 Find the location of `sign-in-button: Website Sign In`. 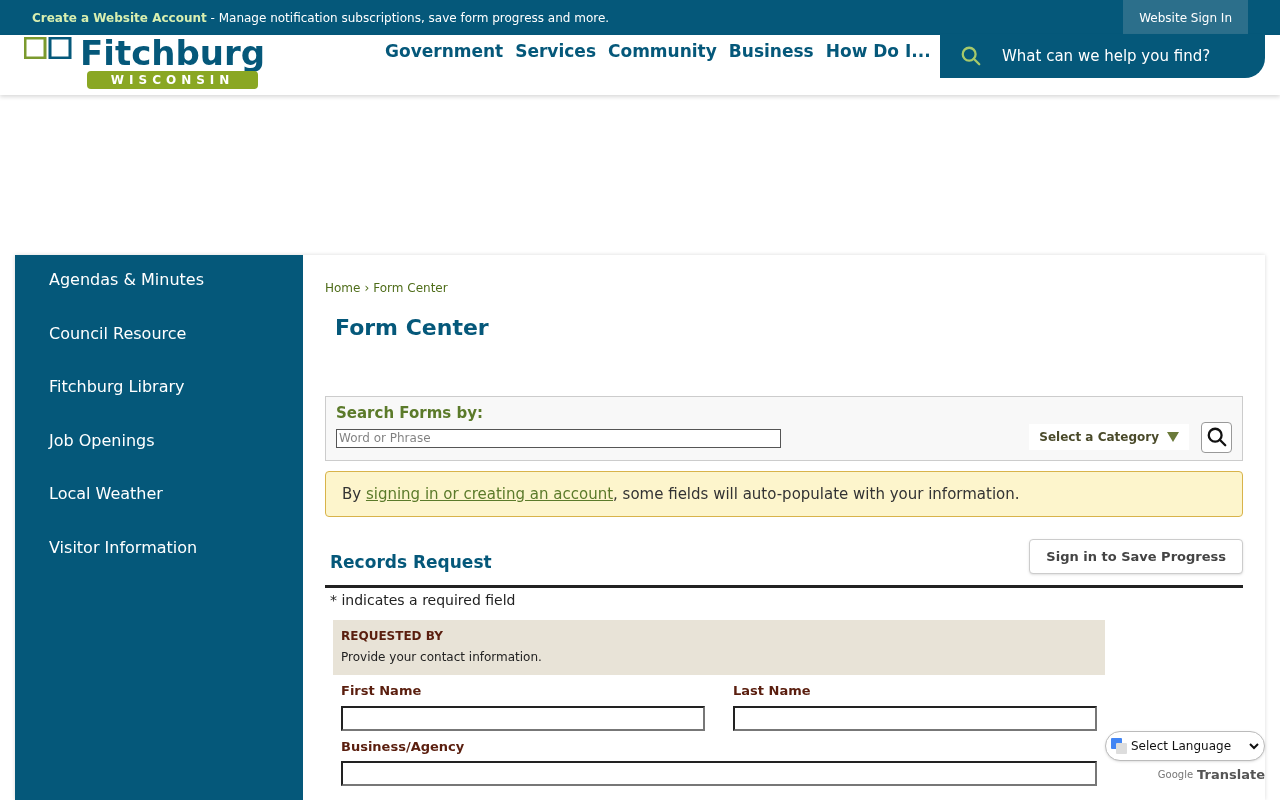

sign-in-button: Website Sign In is located at coordinates (1185, 17).